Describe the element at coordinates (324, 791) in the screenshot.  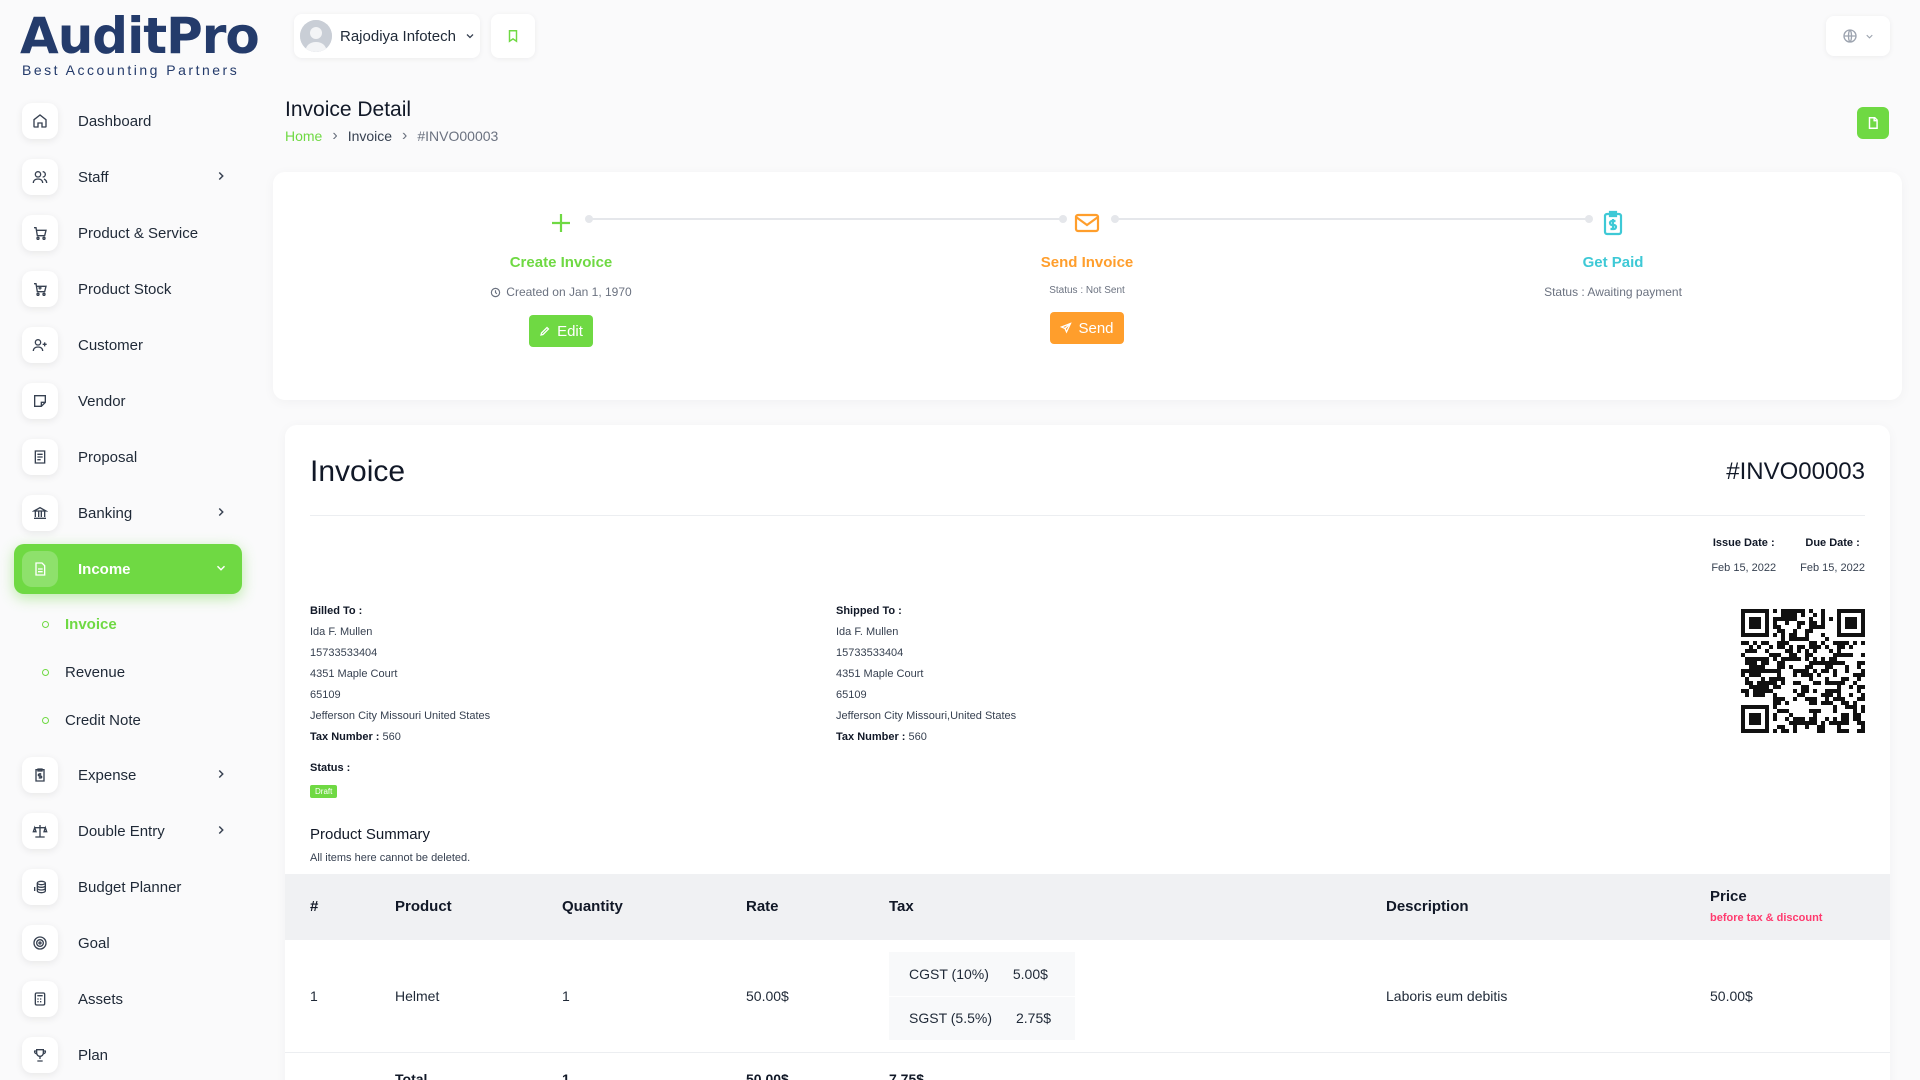
I see `status-badge: Draft` at that location.